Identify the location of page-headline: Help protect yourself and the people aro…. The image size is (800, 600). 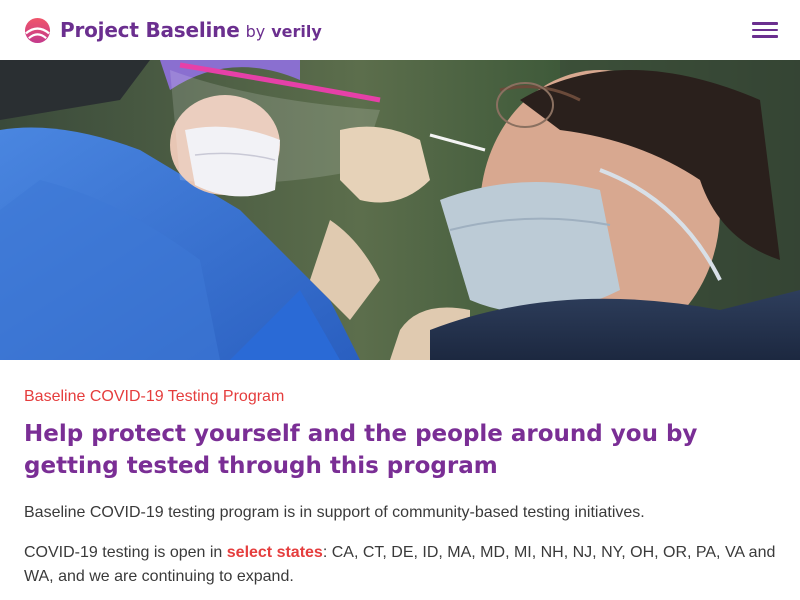
(361, 450).